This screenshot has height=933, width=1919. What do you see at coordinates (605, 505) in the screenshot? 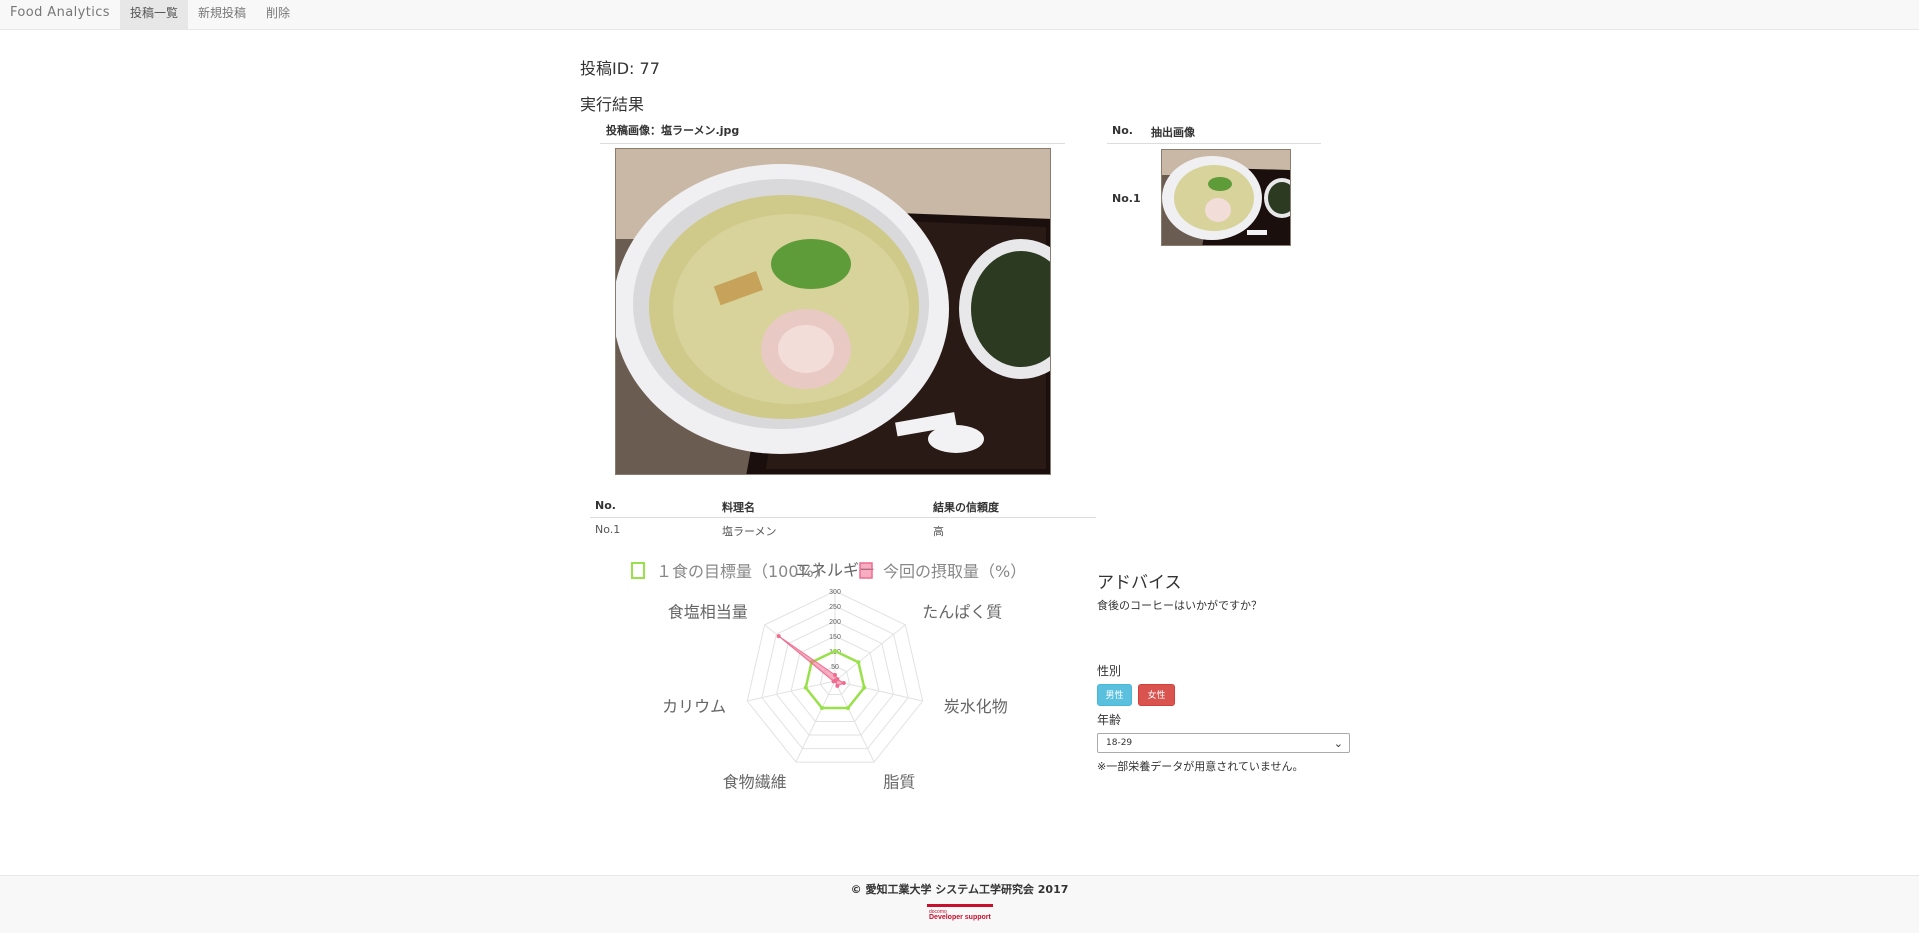
I see `result-header-no: No.` at bounding box center [605, 505].